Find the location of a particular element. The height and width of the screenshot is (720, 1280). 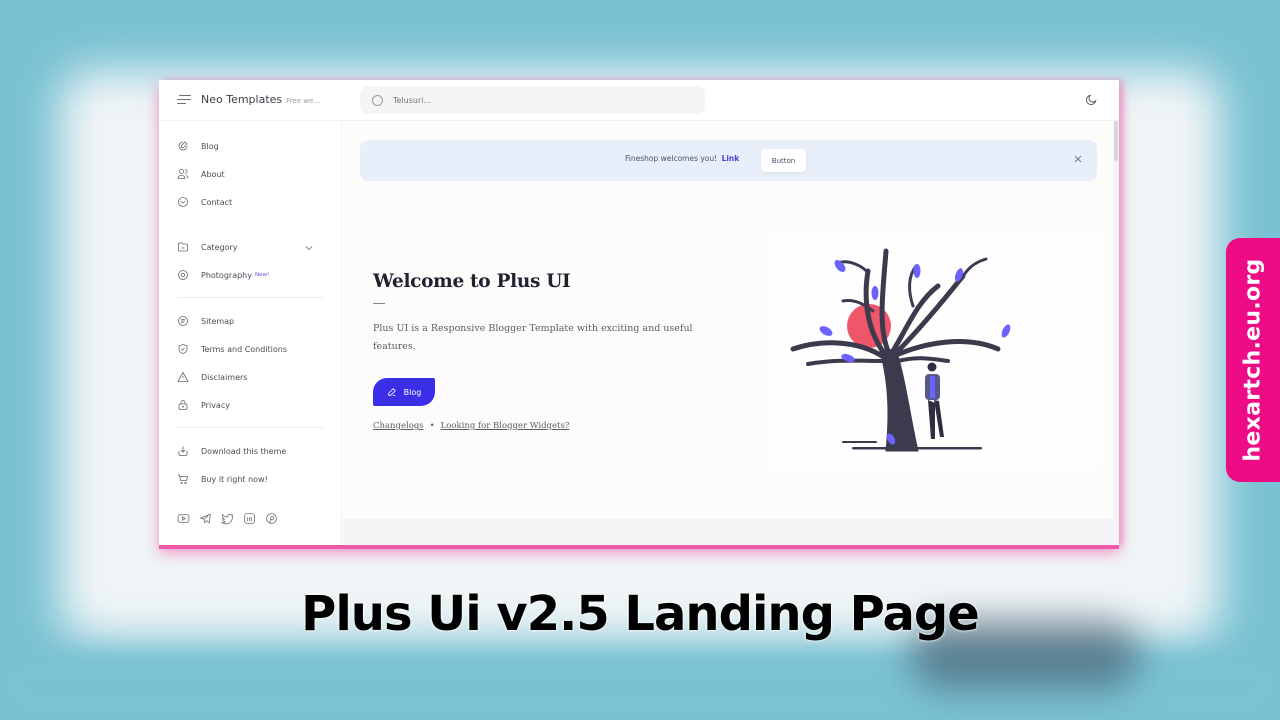

notice-button: Button is located at coordinates (783, 160).